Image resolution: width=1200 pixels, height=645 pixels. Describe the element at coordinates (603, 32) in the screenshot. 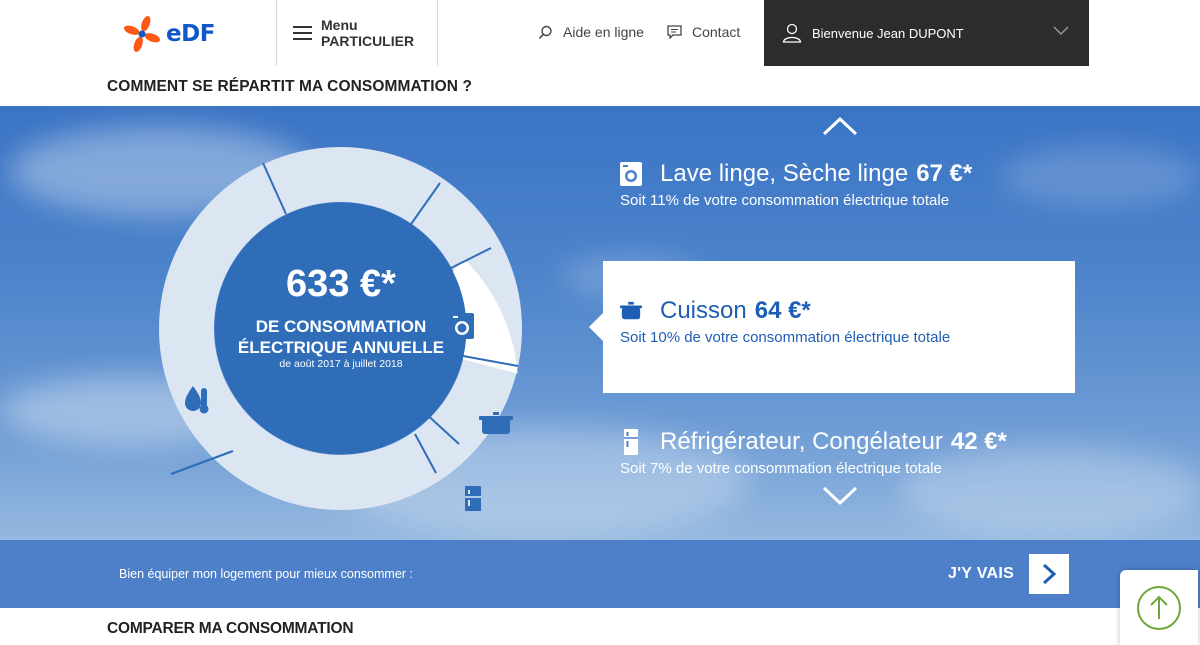

I see `help-link-label: Aide en ligne` at that location.